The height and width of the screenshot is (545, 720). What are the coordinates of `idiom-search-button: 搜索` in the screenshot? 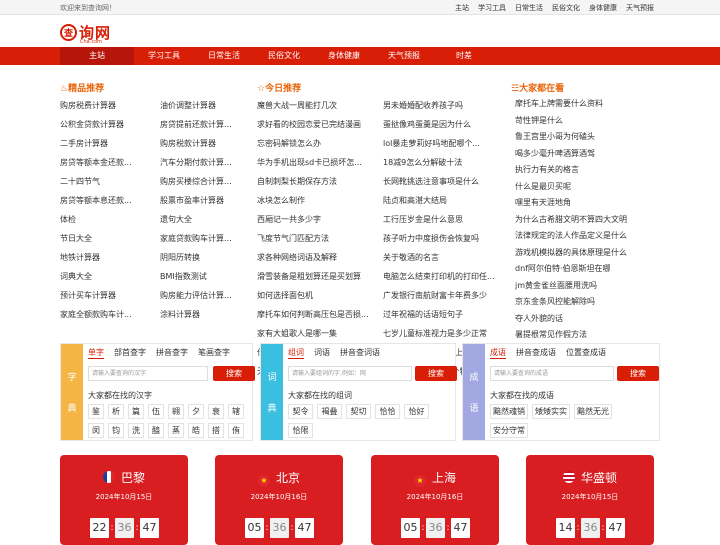 It's located at (638, 373).